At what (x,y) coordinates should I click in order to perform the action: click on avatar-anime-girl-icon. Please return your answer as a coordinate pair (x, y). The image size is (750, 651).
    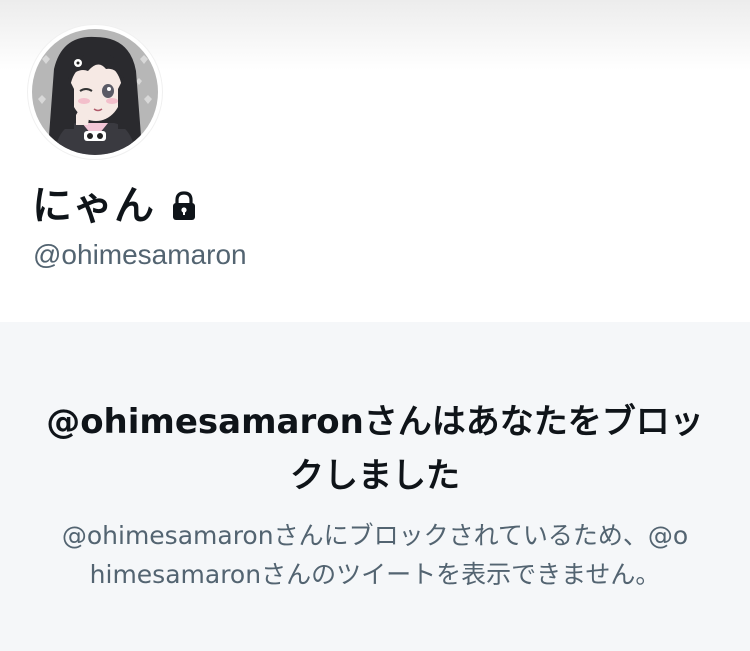
    Looking at the image, I should click on (95, 92).